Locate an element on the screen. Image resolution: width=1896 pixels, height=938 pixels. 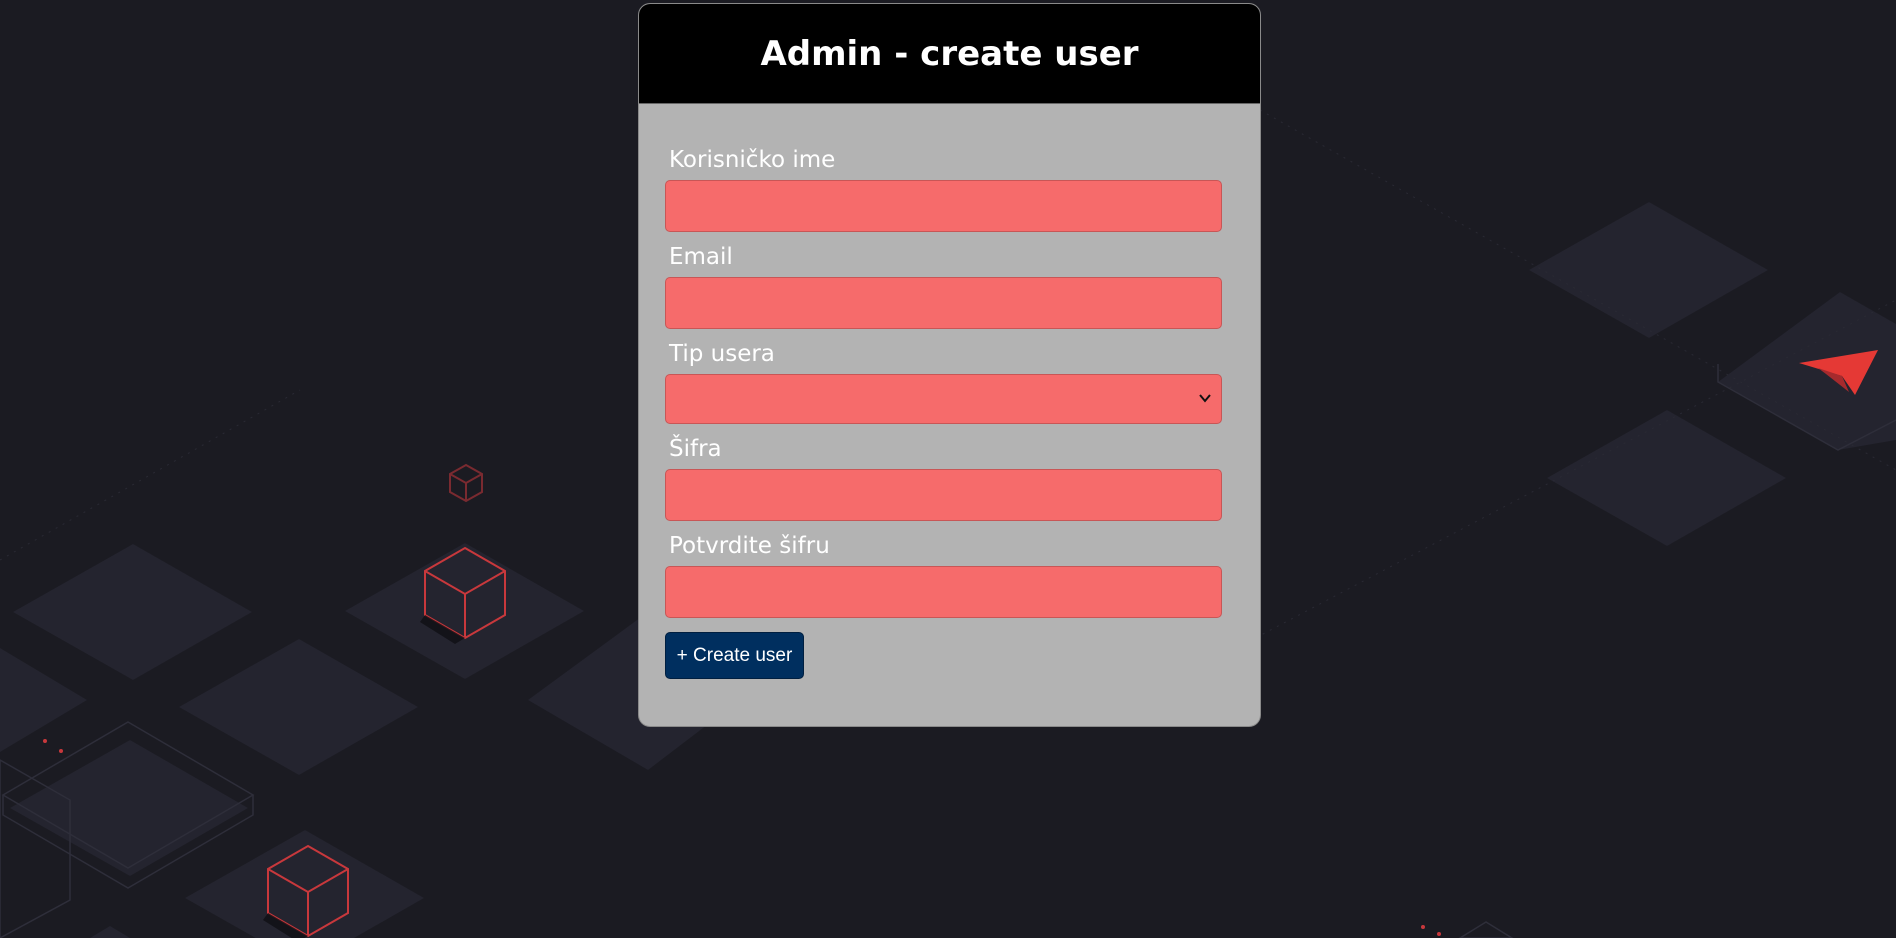
username-field-group: Korisničko ime is located at coordinates (943, 189).